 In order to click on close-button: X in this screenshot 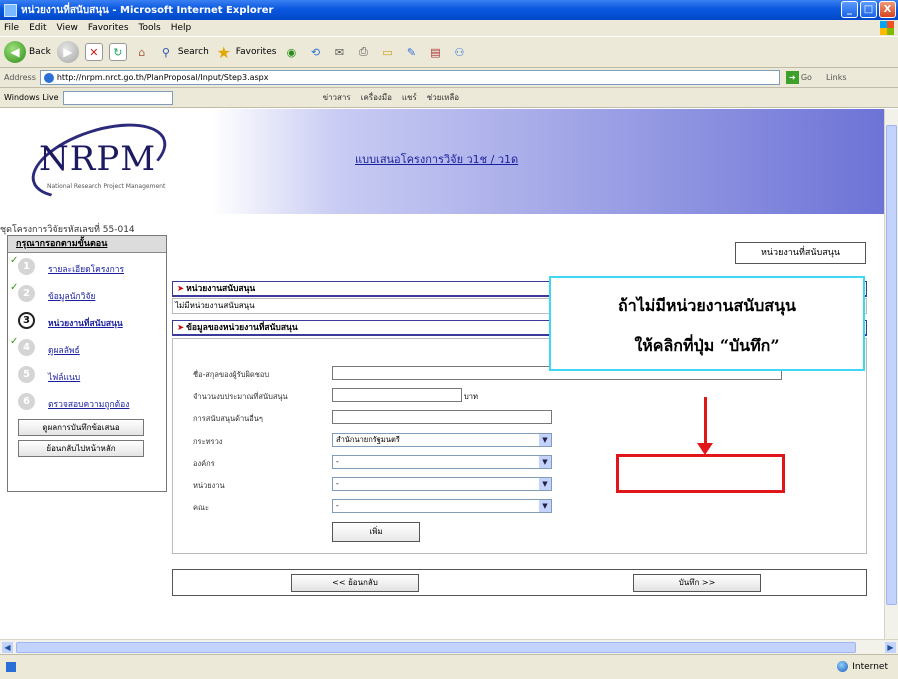, I will do `click(887, 9)`.